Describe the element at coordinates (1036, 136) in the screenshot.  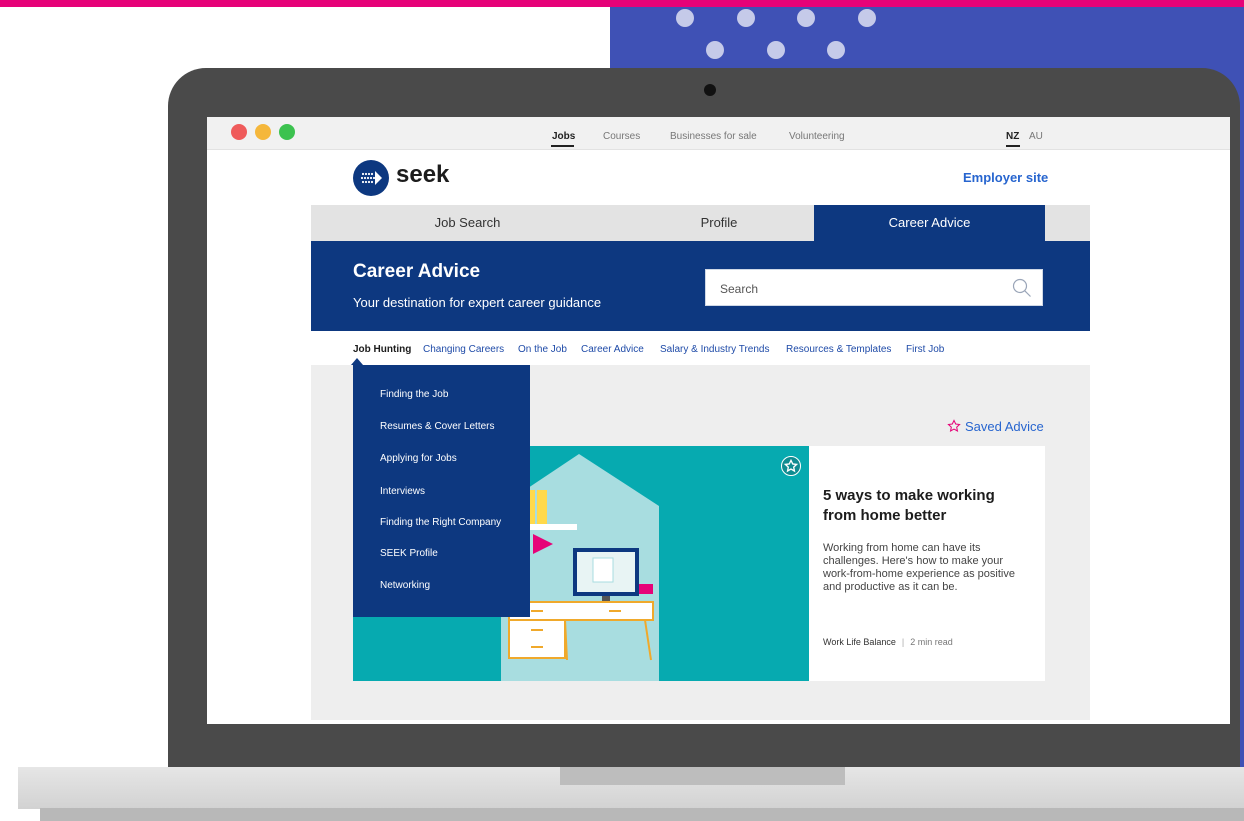
I see `region-au: AU` at that location.